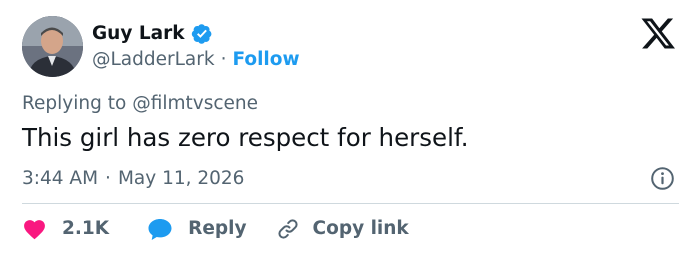 Image resolution: width=700 pixels, height=256 pixels. I want to click on copy-link-label: Copy link, so click(360, 228).